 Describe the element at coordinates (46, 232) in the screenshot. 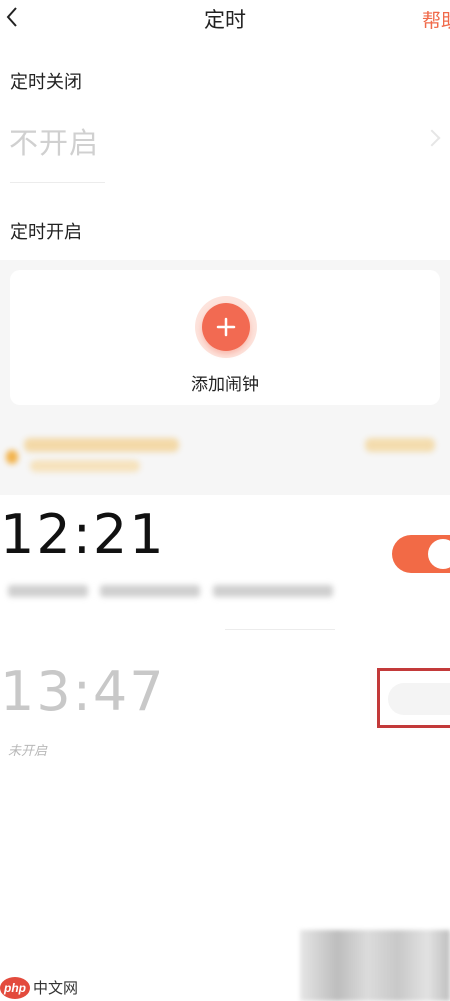

I see `timer-open-label: 定时开启` at that location.